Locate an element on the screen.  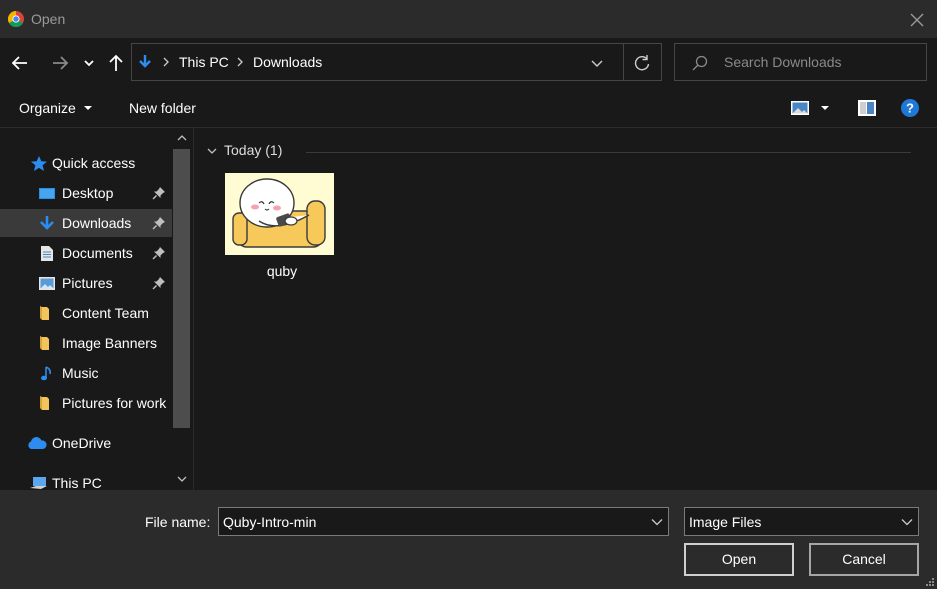
navigation-pane: Quick access Desktop Downloads Documents is located at coordinates (96, 309).